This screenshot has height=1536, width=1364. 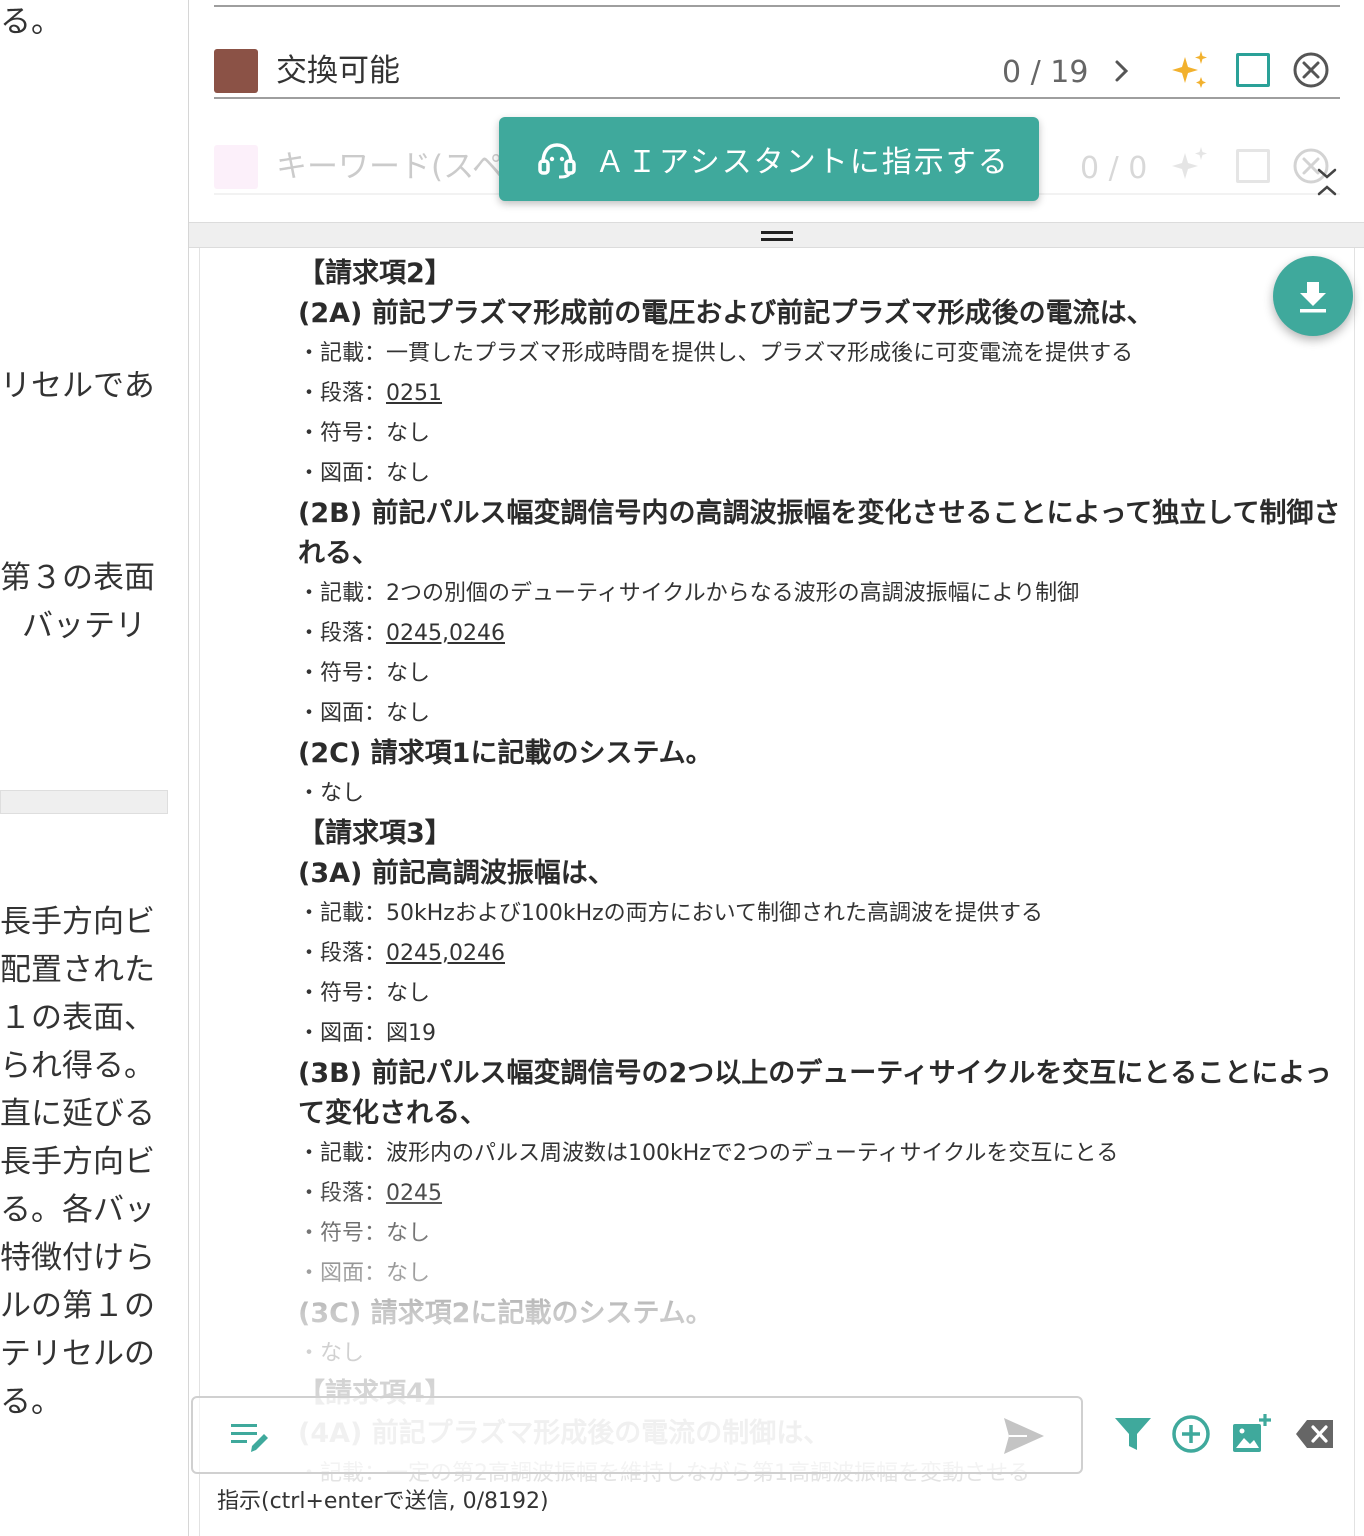 I want to click on add-circle-icon, so click(x=1191, y=1434).